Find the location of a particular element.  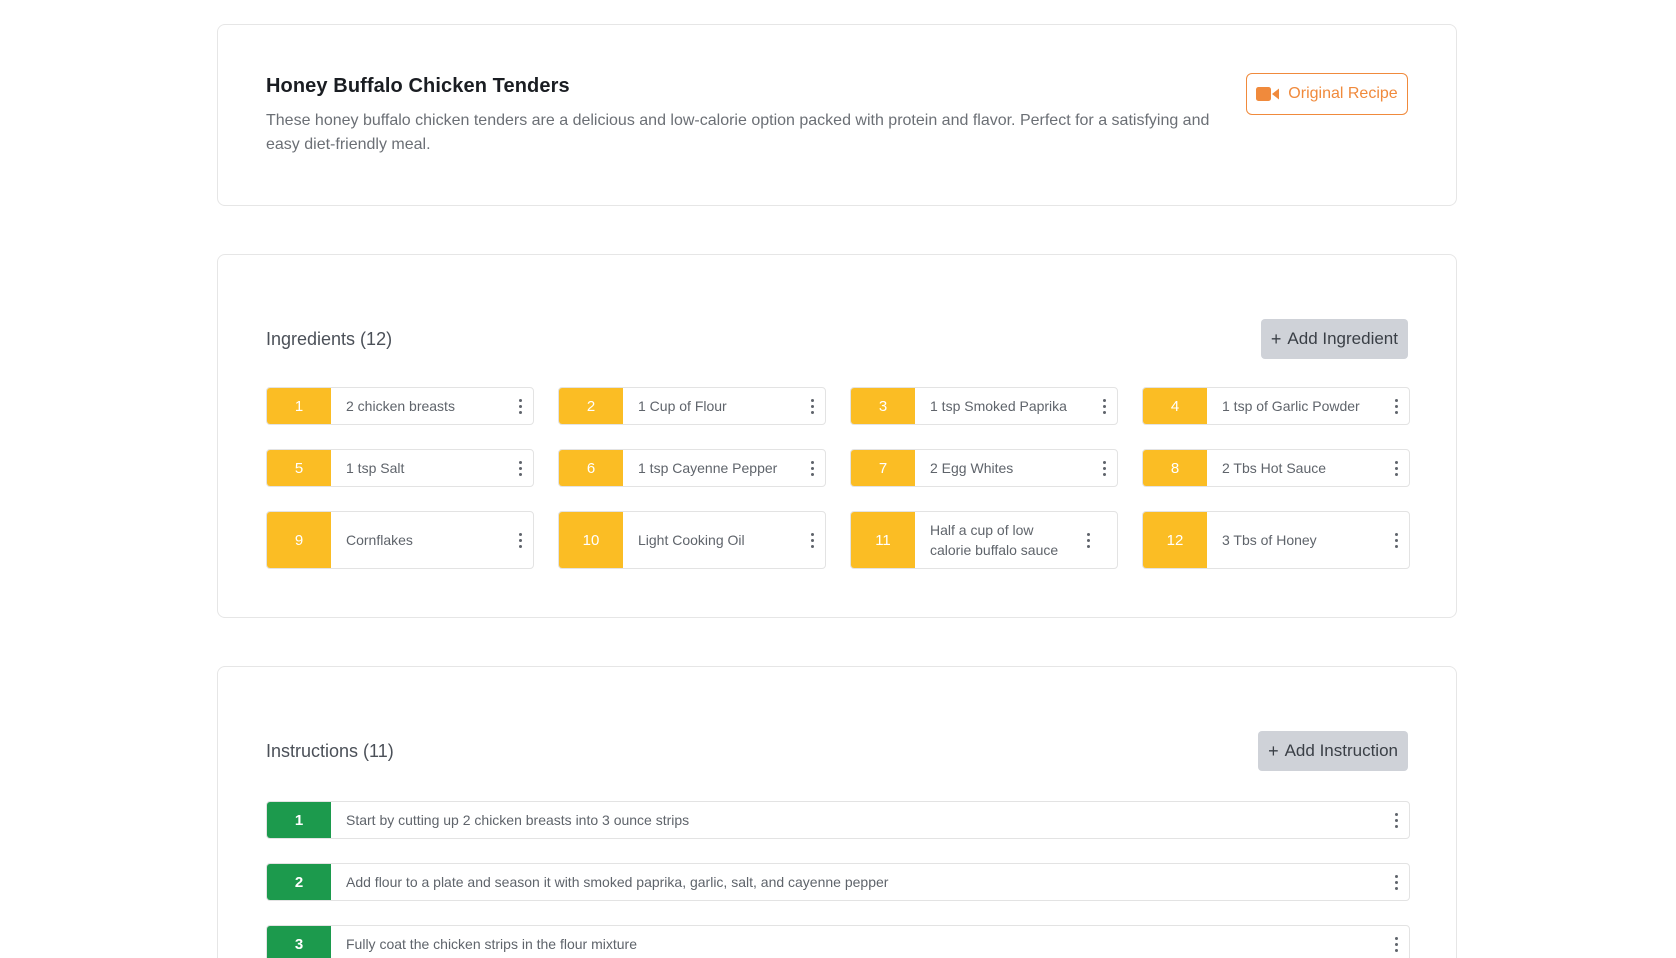

ingredient-number: 7 is located at coordinates (883, 468).